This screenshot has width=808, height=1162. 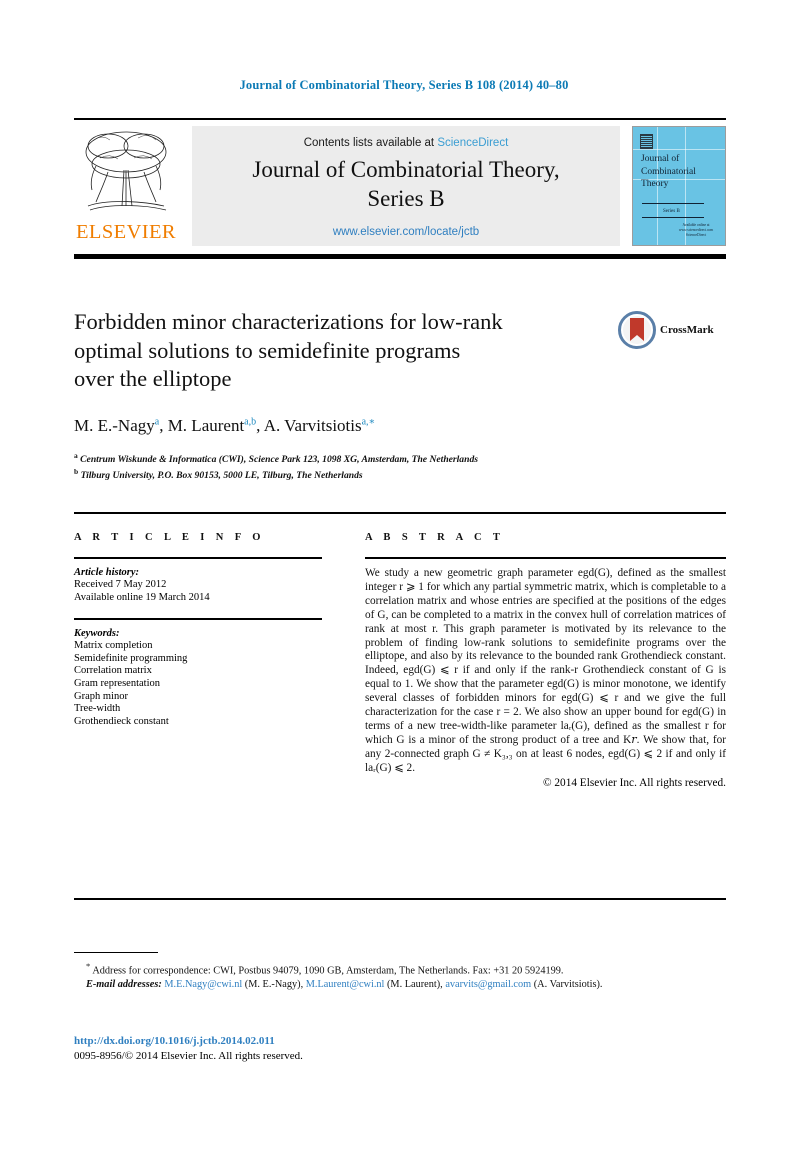 What do you see at coordinates (368, 422) in the screenshot?
I see `author-3-marks: a,∗` at bounding box center [368, 422].